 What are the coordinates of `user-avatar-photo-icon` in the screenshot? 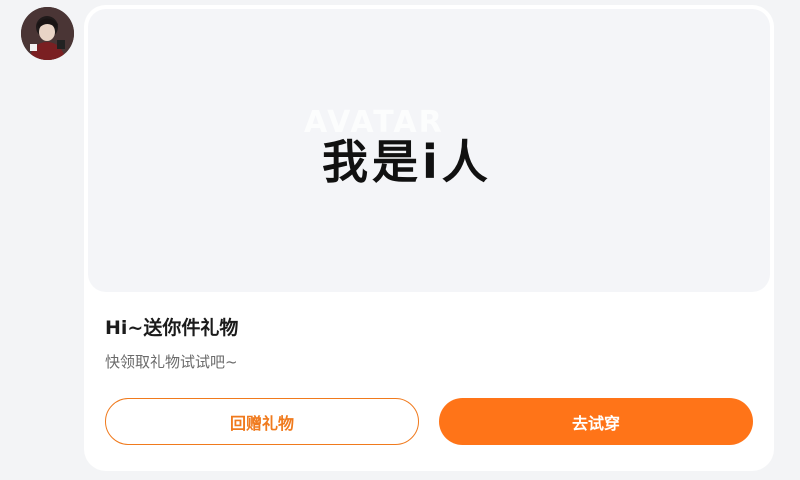 It's located at (47, 33).